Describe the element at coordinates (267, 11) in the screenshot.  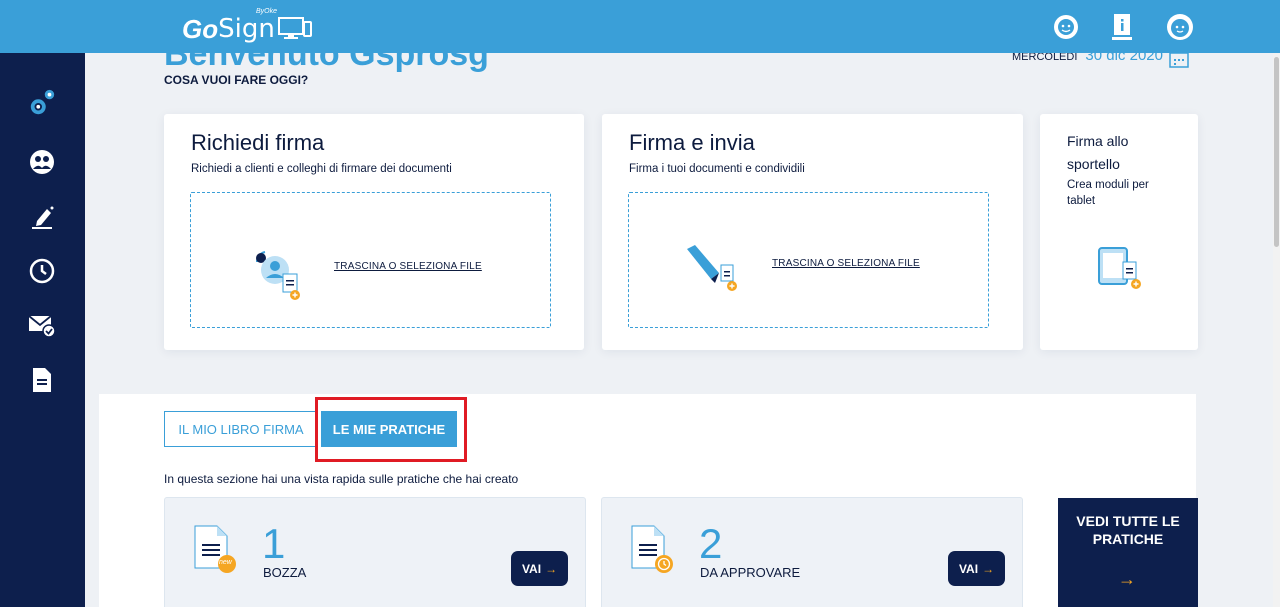
I see `logo-by: ByOke` at that location.